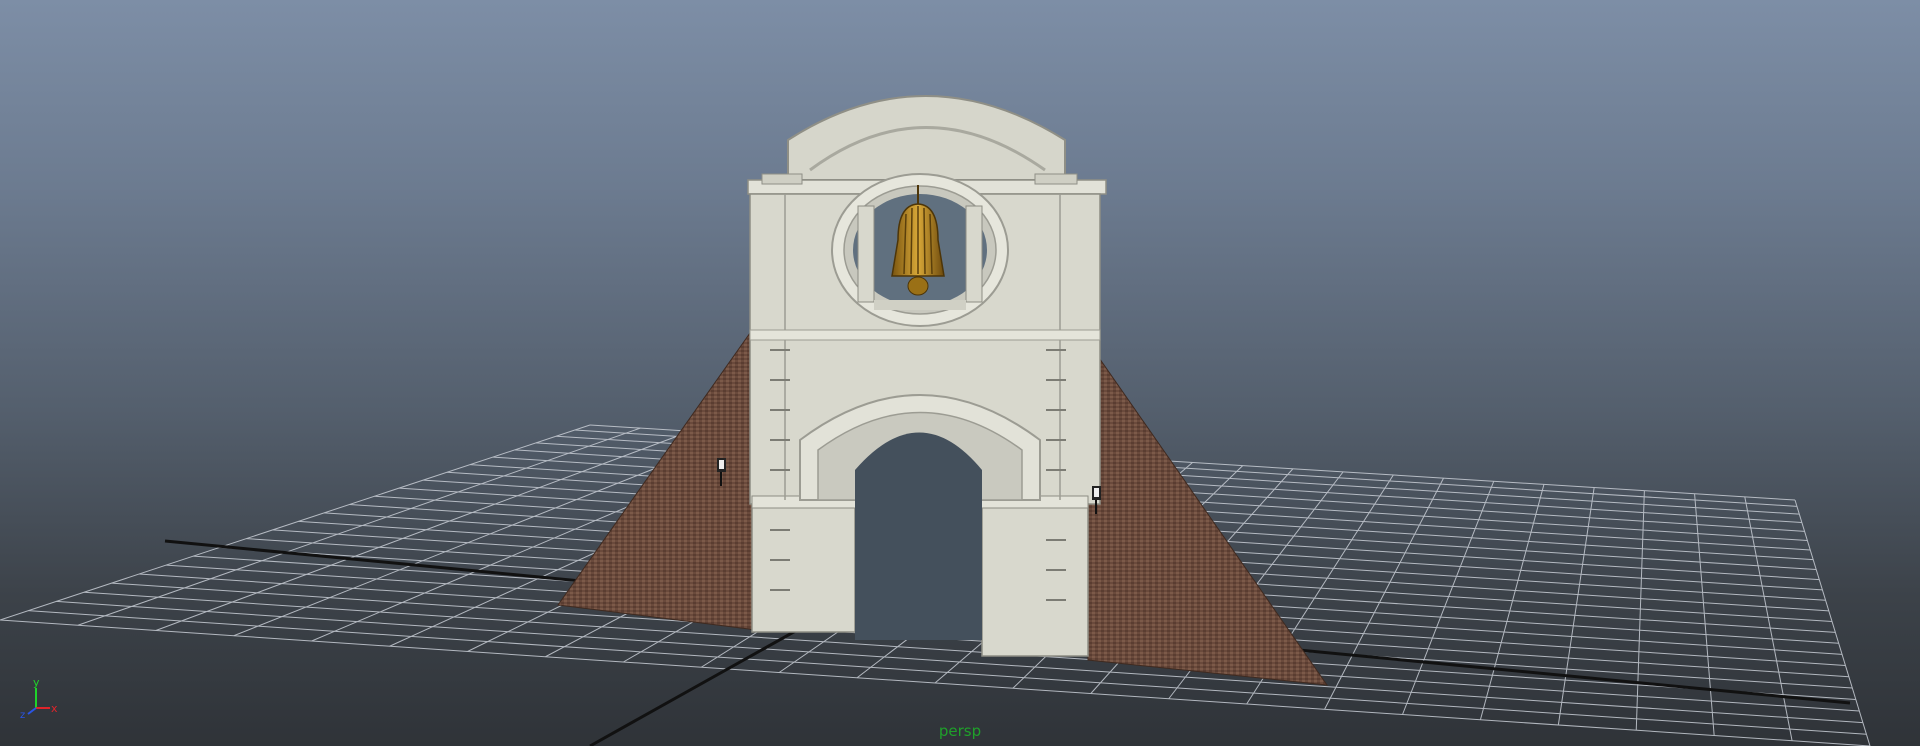  I want to click on axis-x-label: x, so click(54, 708).